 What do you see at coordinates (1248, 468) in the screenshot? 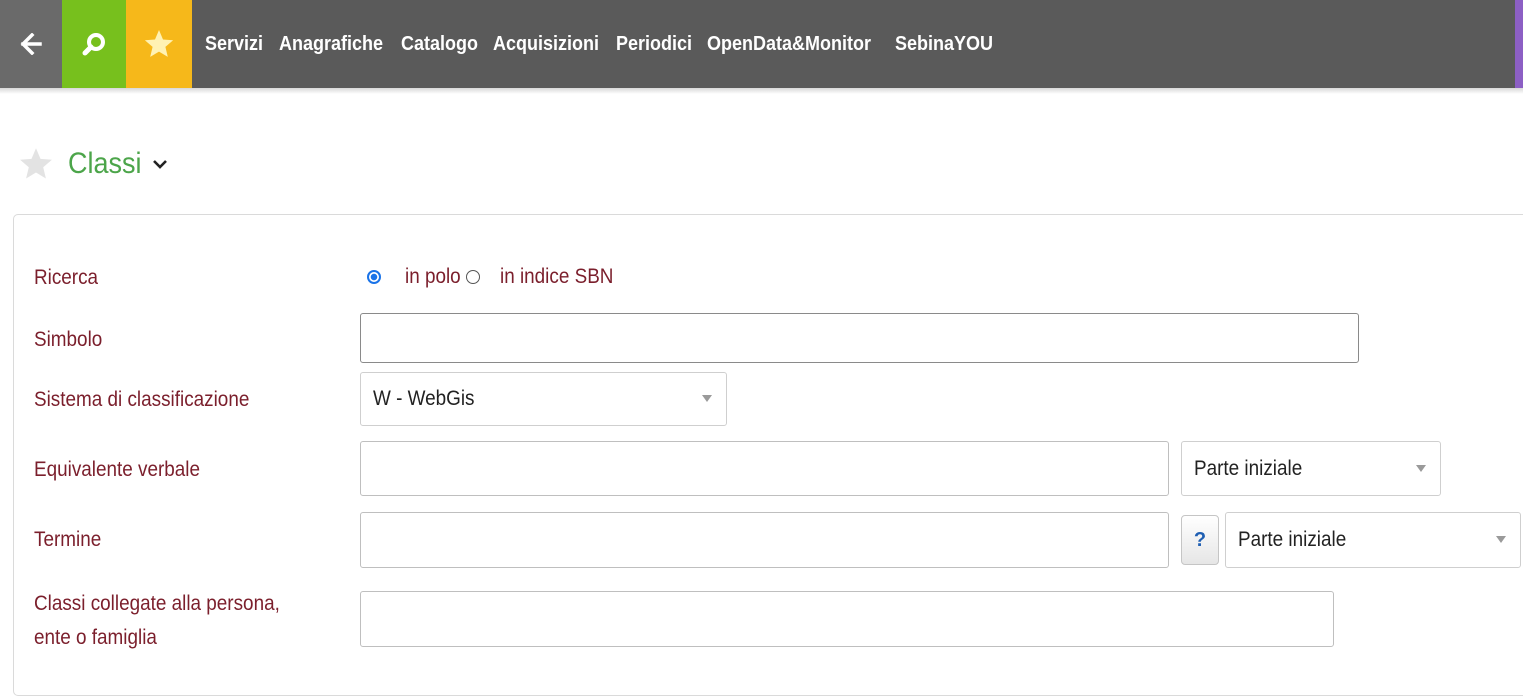
I see `equivalente-mode-value: Parte iniziale` at bounding box center [1248, 468].